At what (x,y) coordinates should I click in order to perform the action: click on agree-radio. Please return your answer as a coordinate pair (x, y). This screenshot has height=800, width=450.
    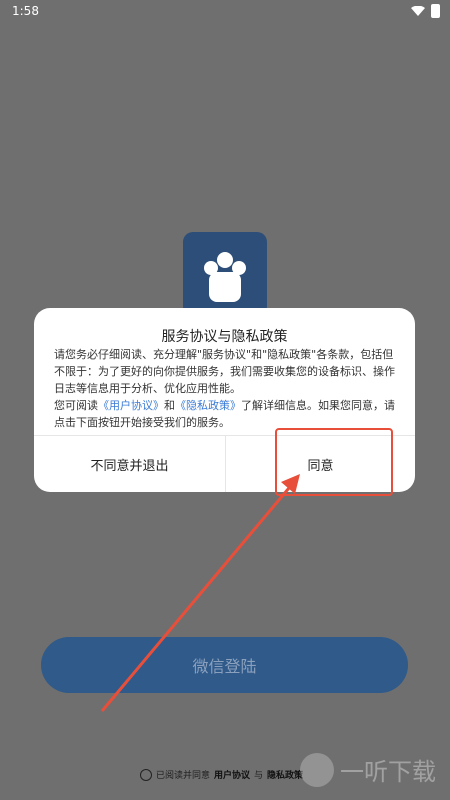
    Looking at the image, I should click on (146, 774).